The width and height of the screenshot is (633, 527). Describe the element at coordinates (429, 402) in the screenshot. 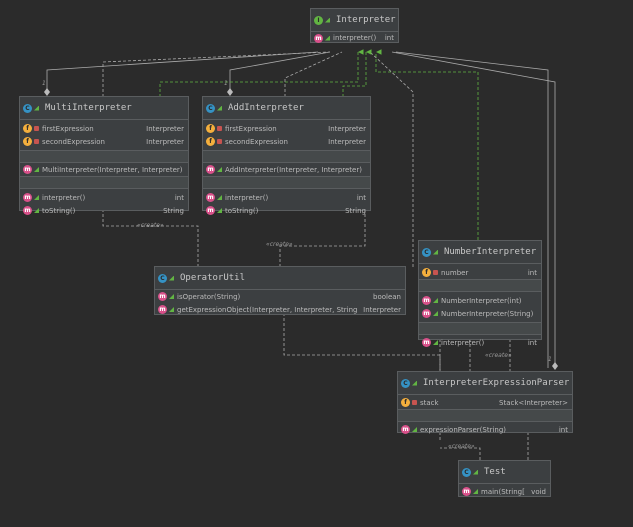

I see `field-name: stack` at that location.